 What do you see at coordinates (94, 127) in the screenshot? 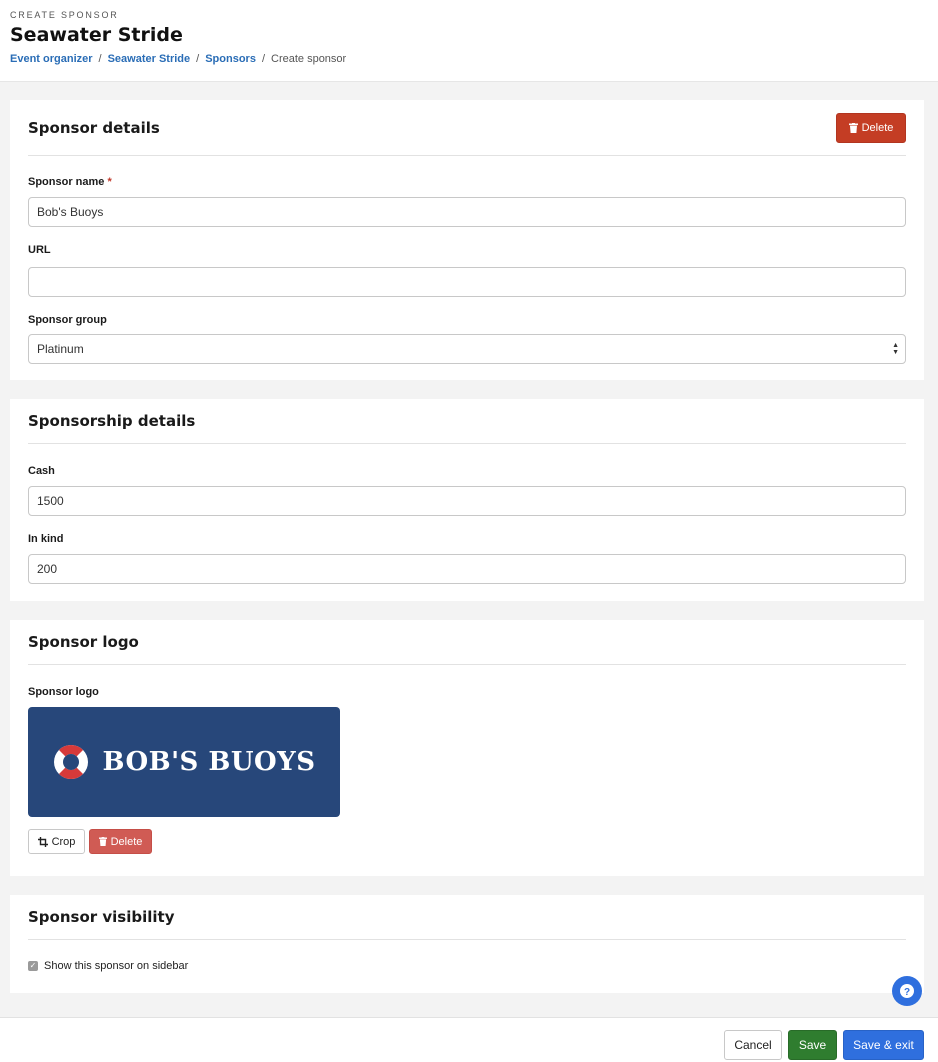
I see `sponsor-details-title: Sponsor details` at bounding box center [94, 127].